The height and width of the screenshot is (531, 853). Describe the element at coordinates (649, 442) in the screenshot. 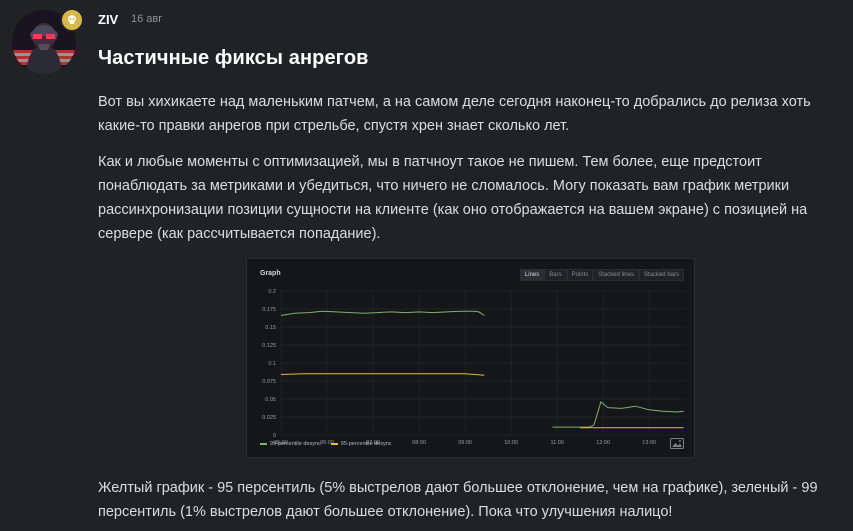

I see `x-tick-label: 13:00` at that location.